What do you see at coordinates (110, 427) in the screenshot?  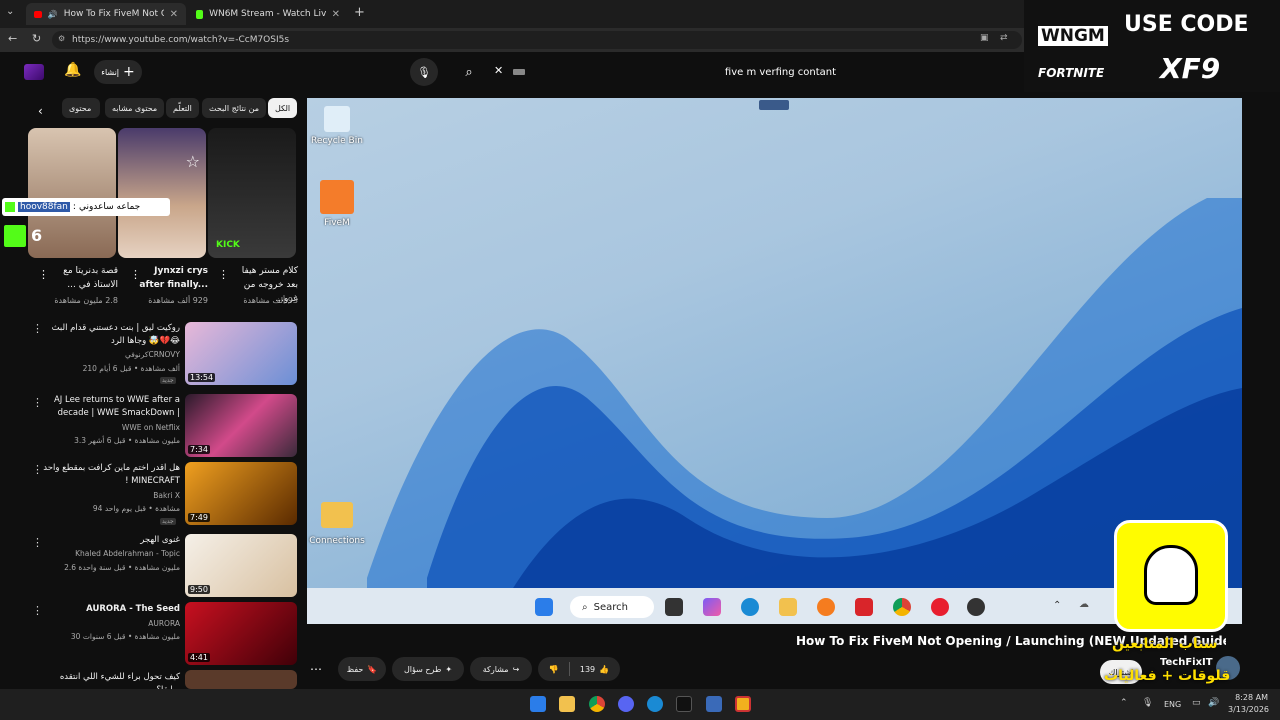 I see `video-channel: WWE on Netflix` at bounding box center [110, 427].